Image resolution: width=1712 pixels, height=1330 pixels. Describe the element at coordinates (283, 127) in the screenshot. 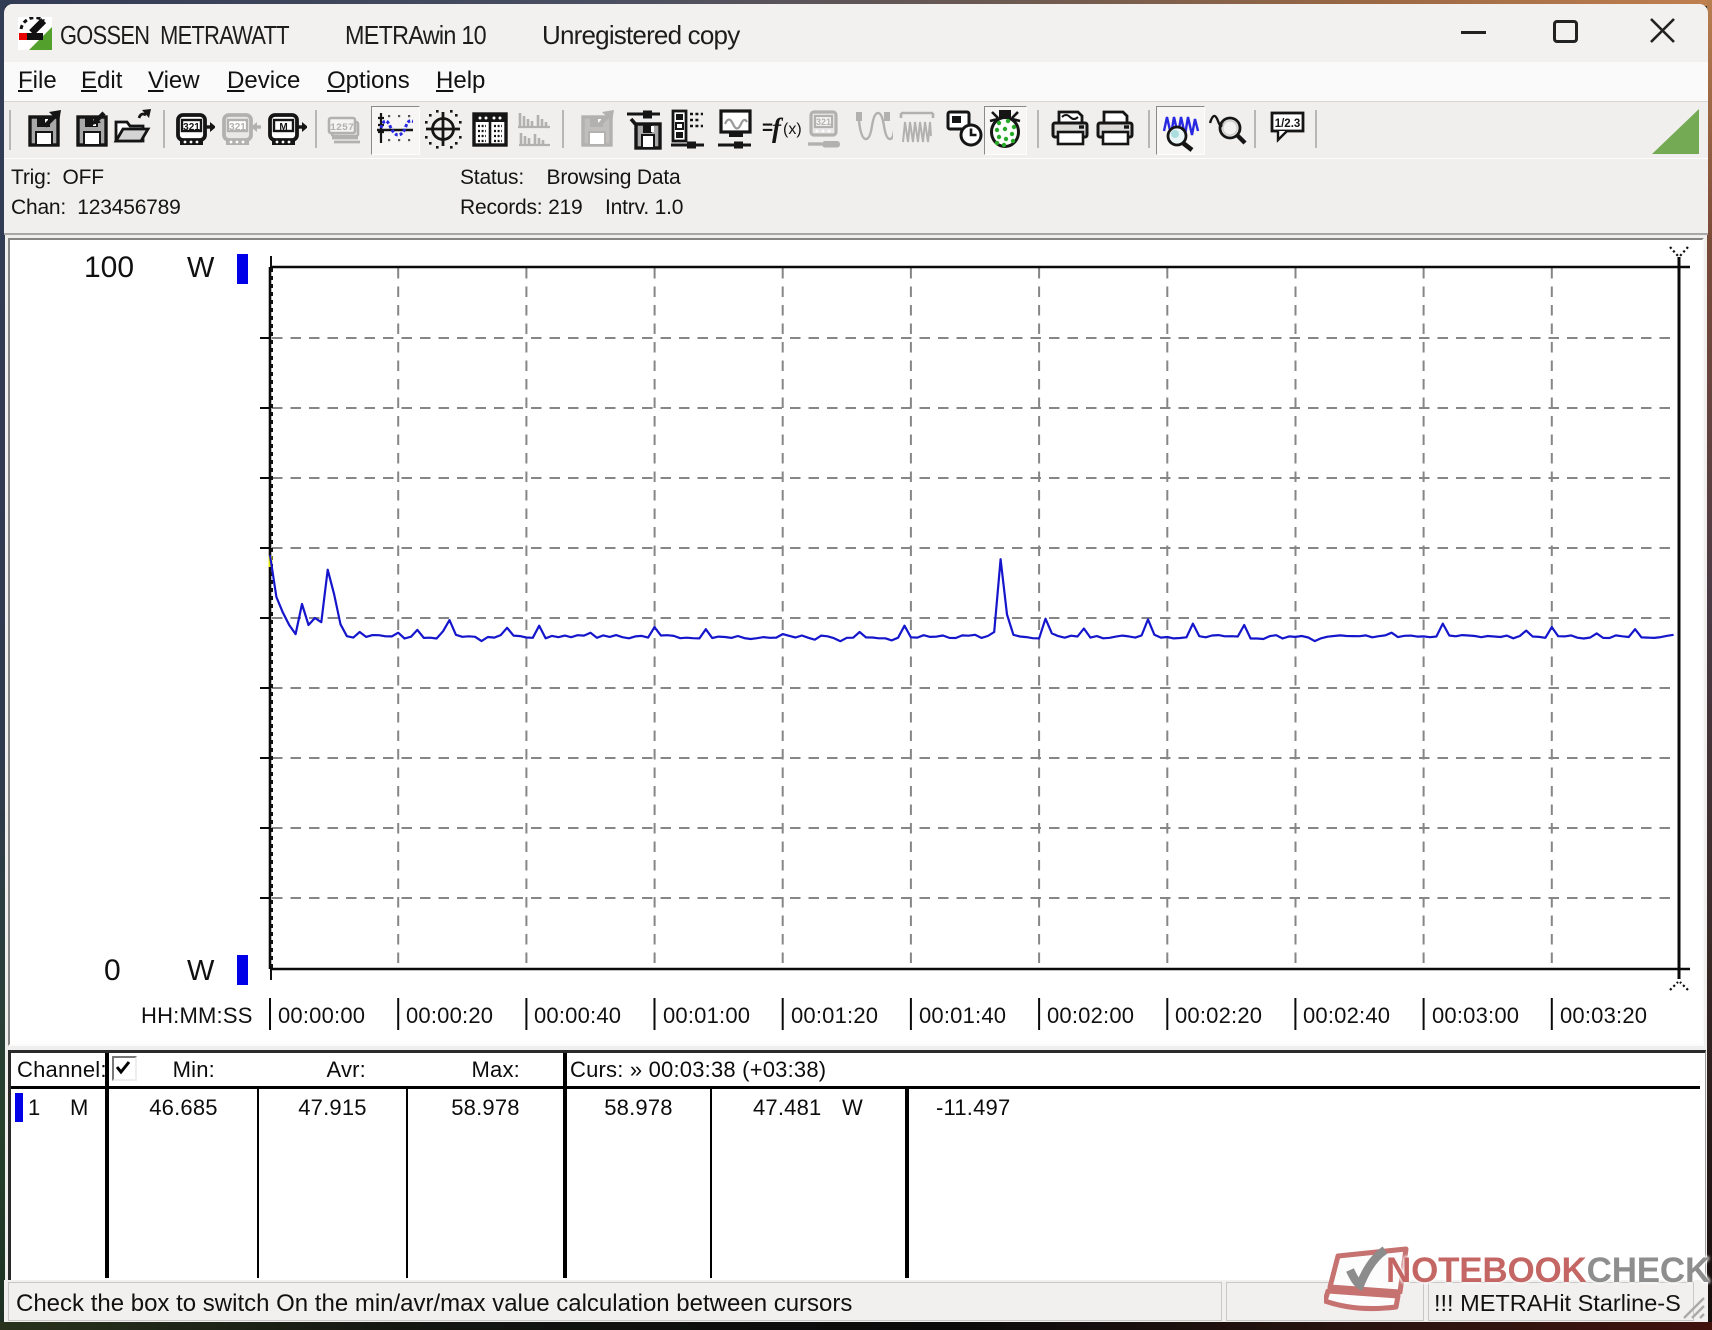

I see `svg-text: M` at that location.